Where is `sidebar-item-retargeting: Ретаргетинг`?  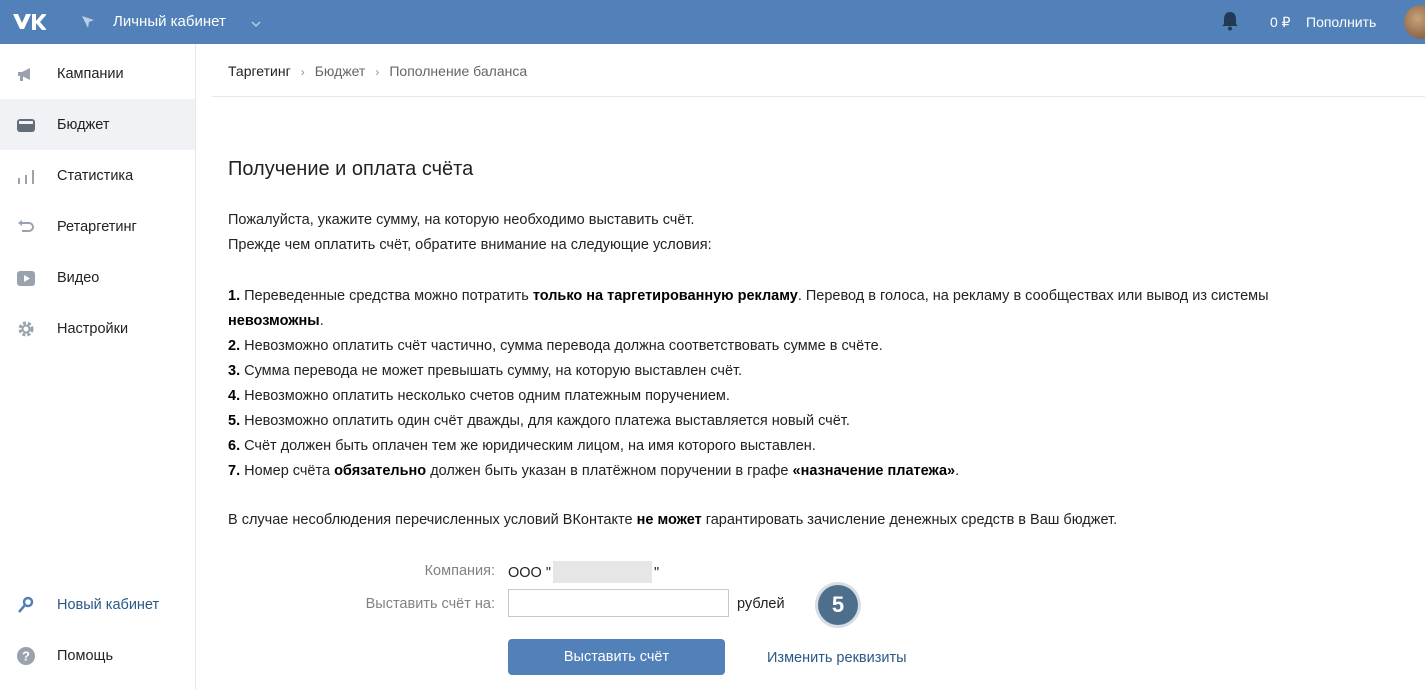 sidebar-item-retargeting: Ретаргетинг is located at coordinates (97, 226).